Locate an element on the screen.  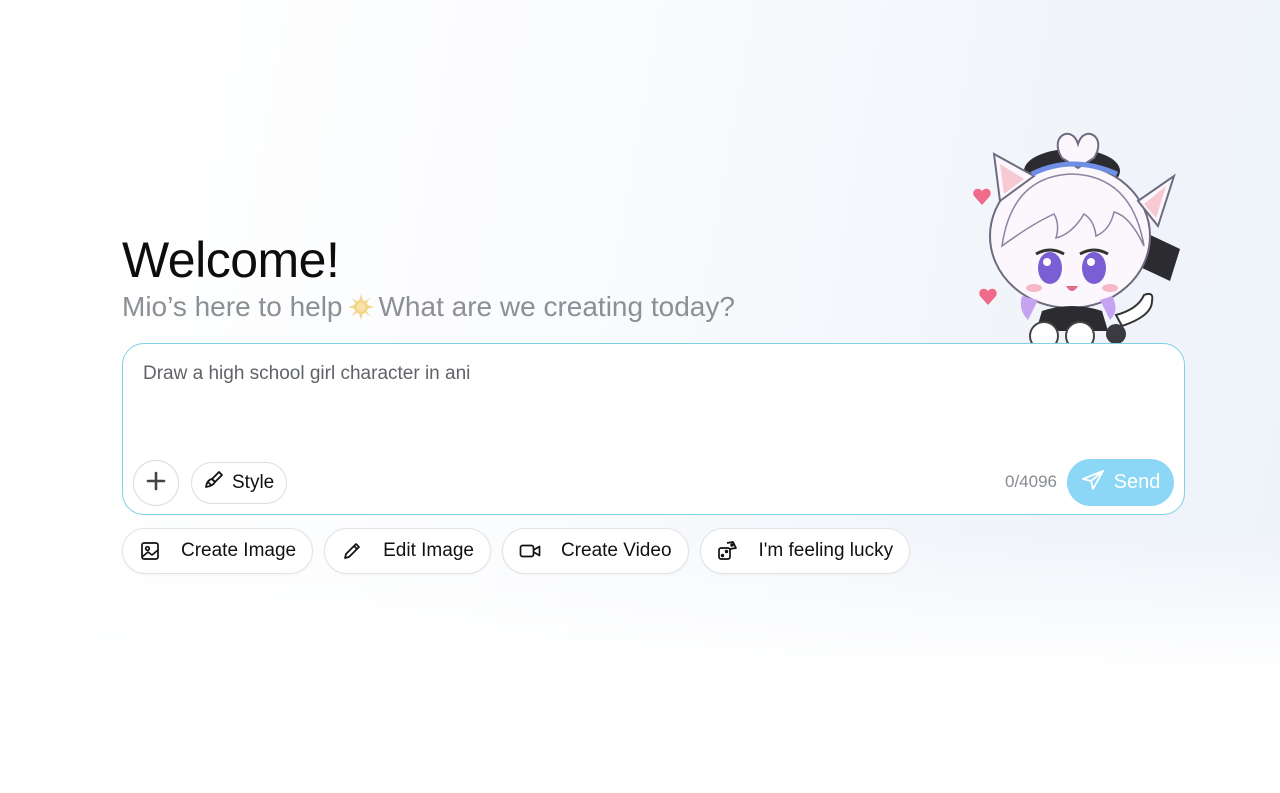
character-count: 0/4096 is located at coordinates (1031, 481).